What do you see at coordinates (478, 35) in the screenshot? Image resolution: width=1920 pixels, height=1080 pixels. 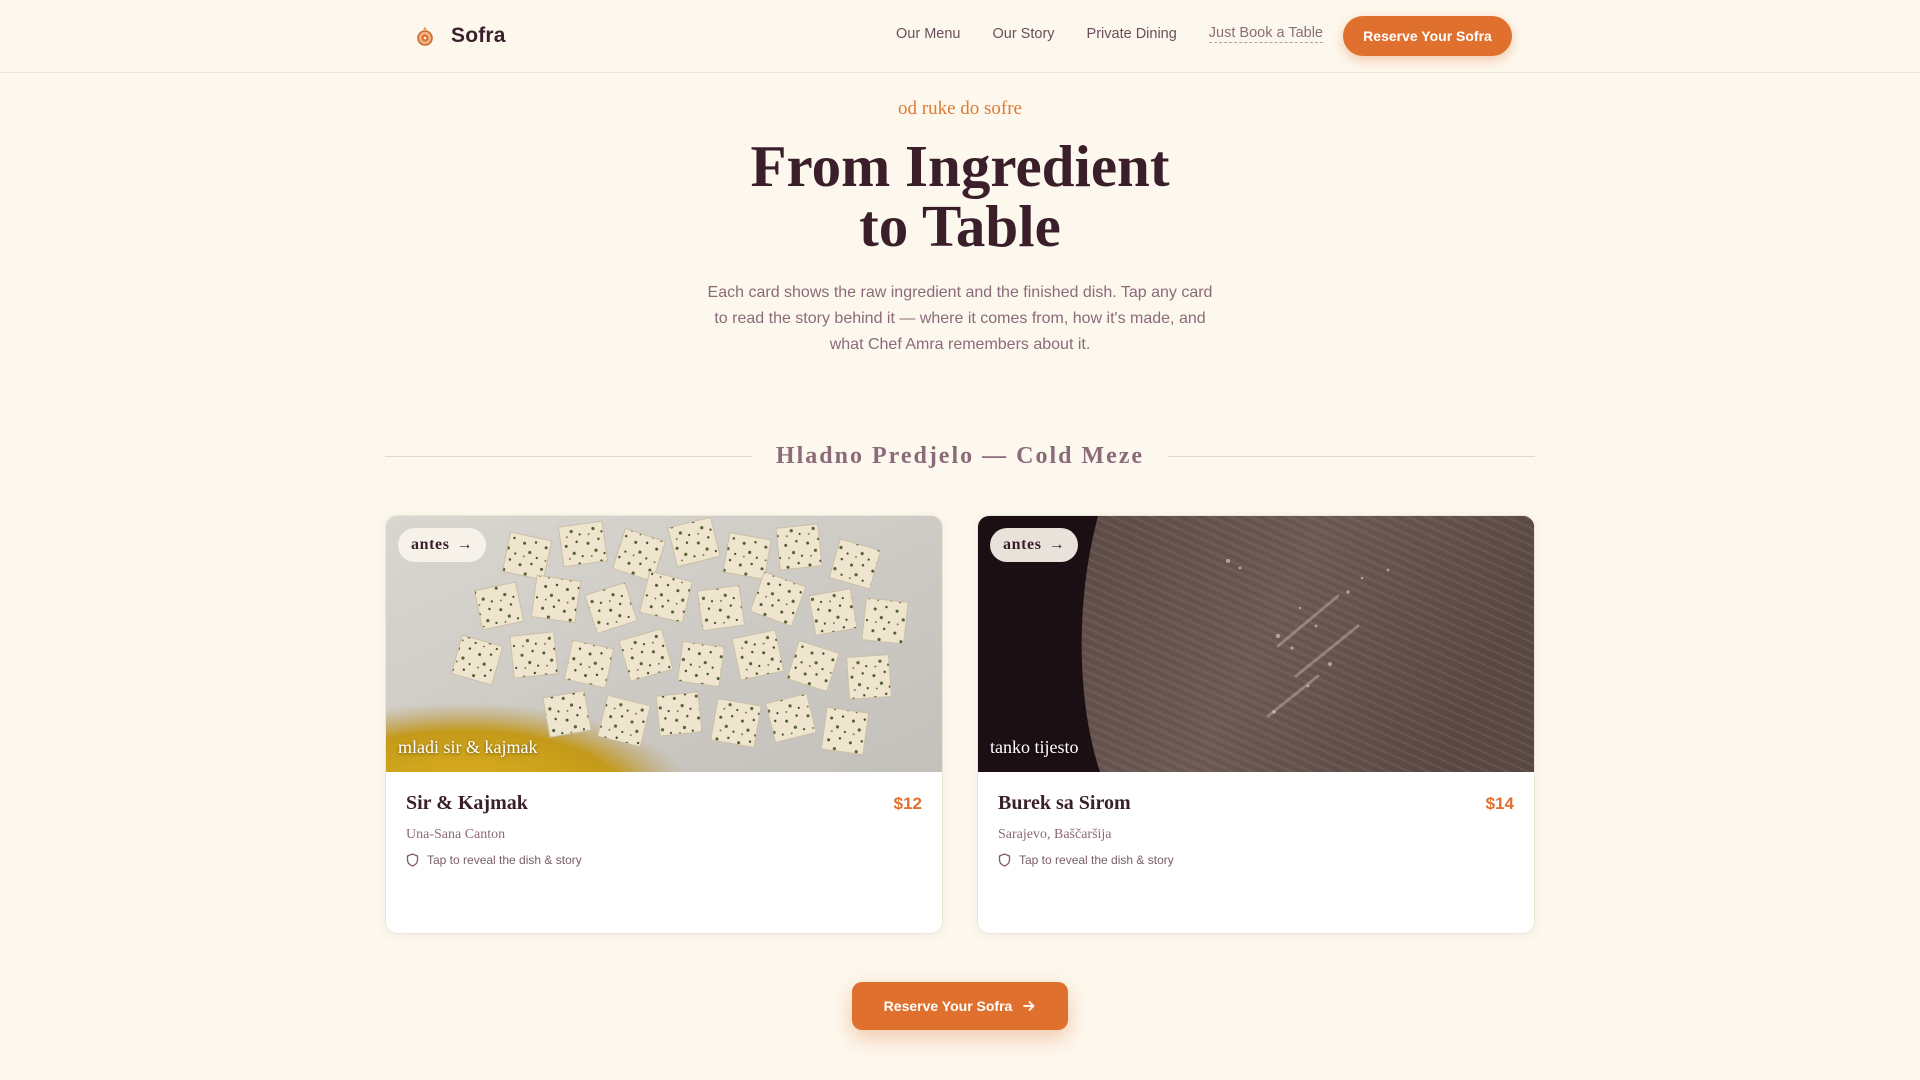 I see `brand-name: Sofra` at bounding box center [478, 35].